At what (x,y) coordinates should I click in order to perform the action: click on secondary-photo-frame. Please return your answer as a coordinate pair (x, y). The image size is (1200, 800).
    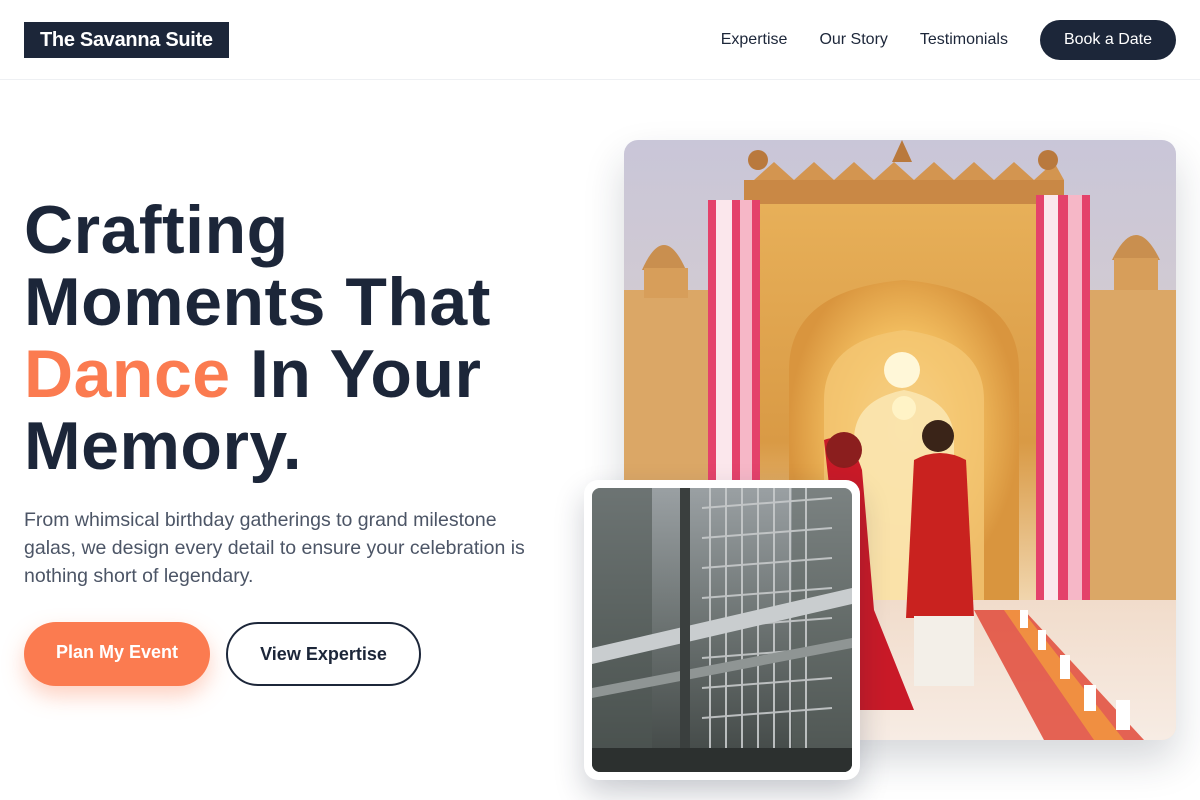
    Looking at the image, I should click on (722, 630).